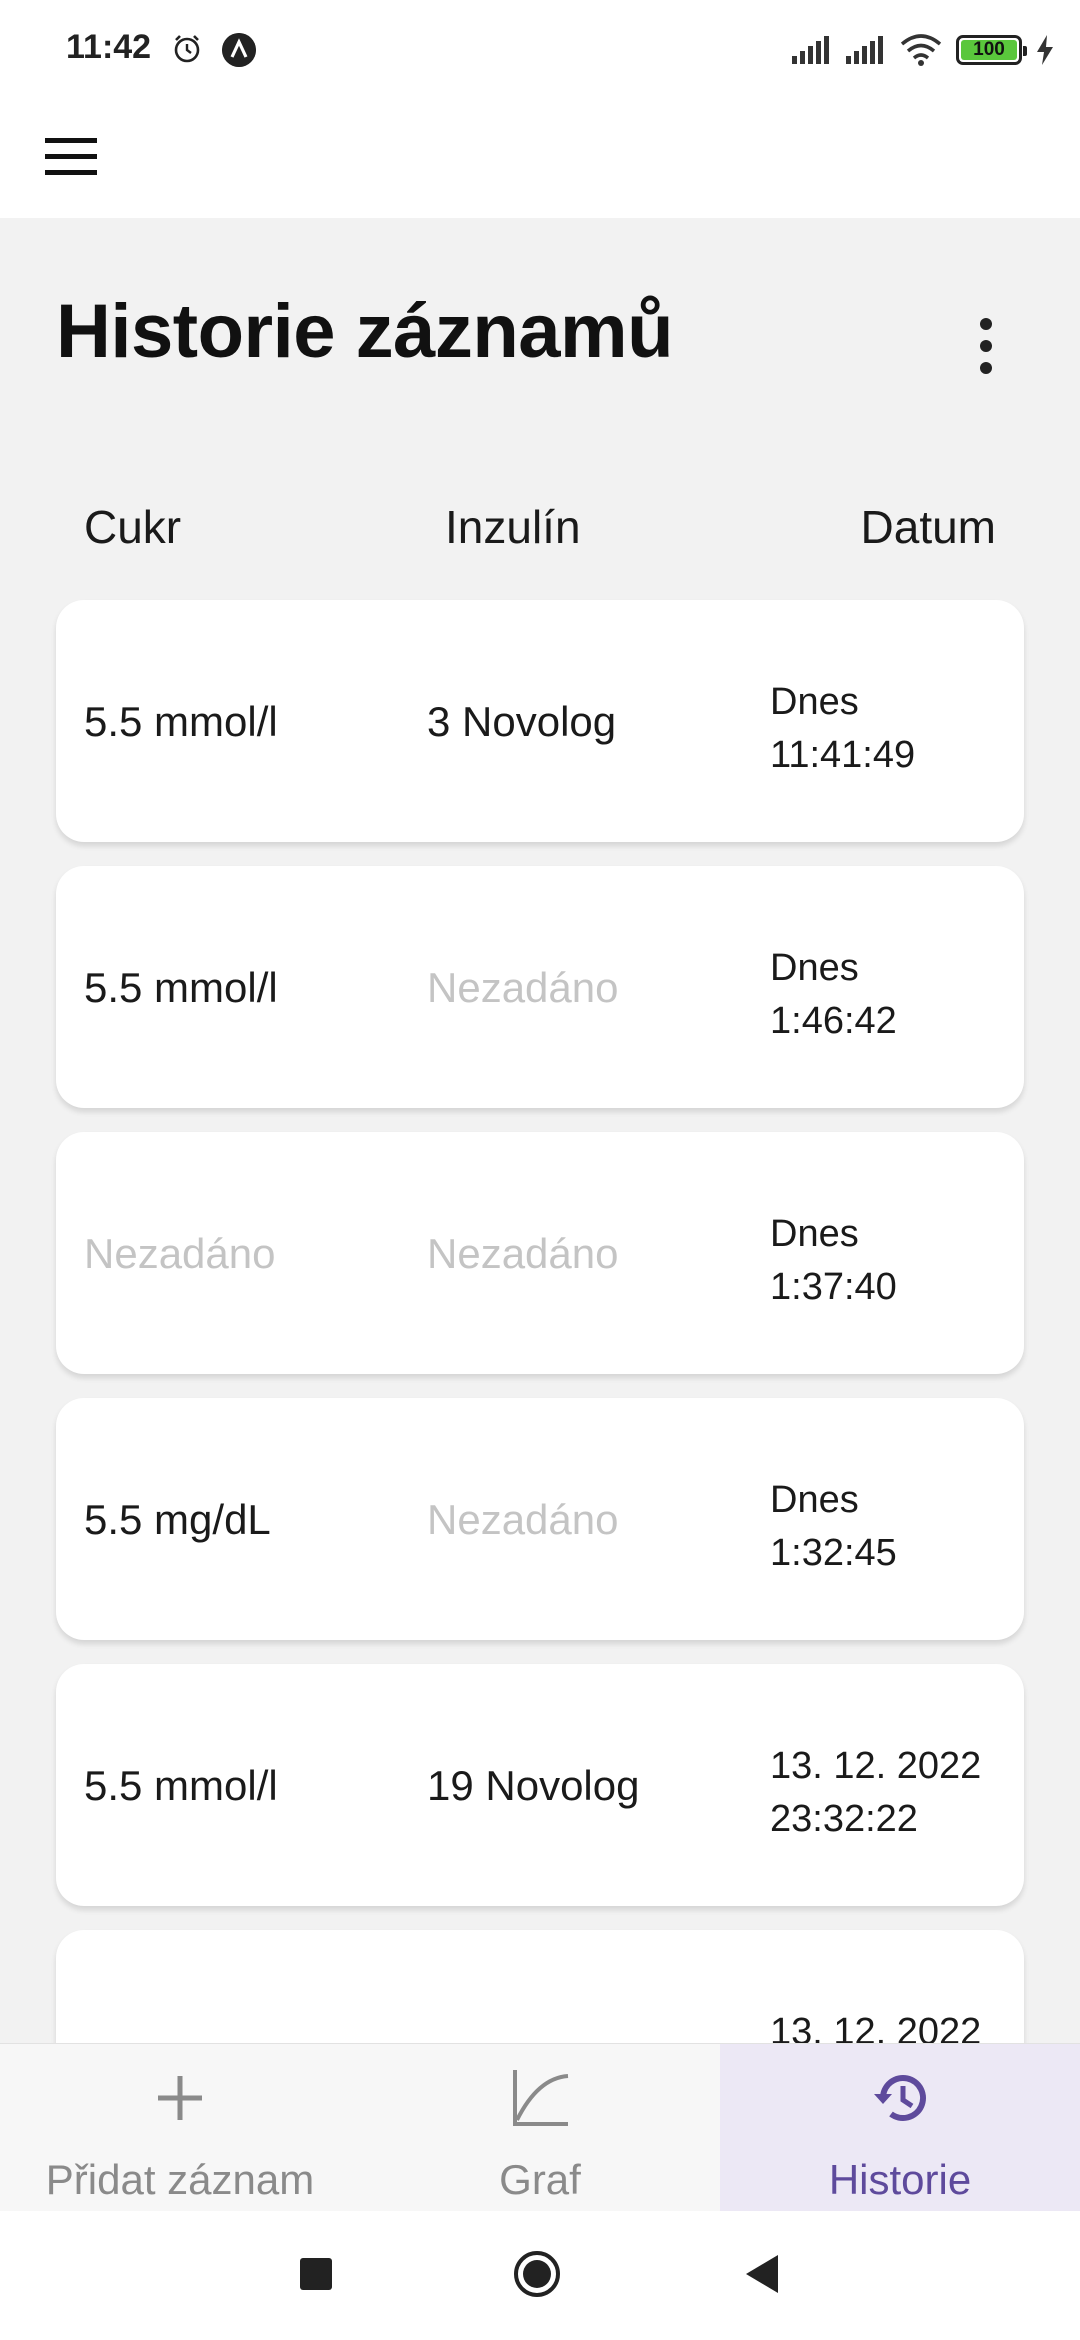  Describe the element at coordinates (833, 995) in the screenshot. I see `record-date: Dnes 1:46:42` at that location.